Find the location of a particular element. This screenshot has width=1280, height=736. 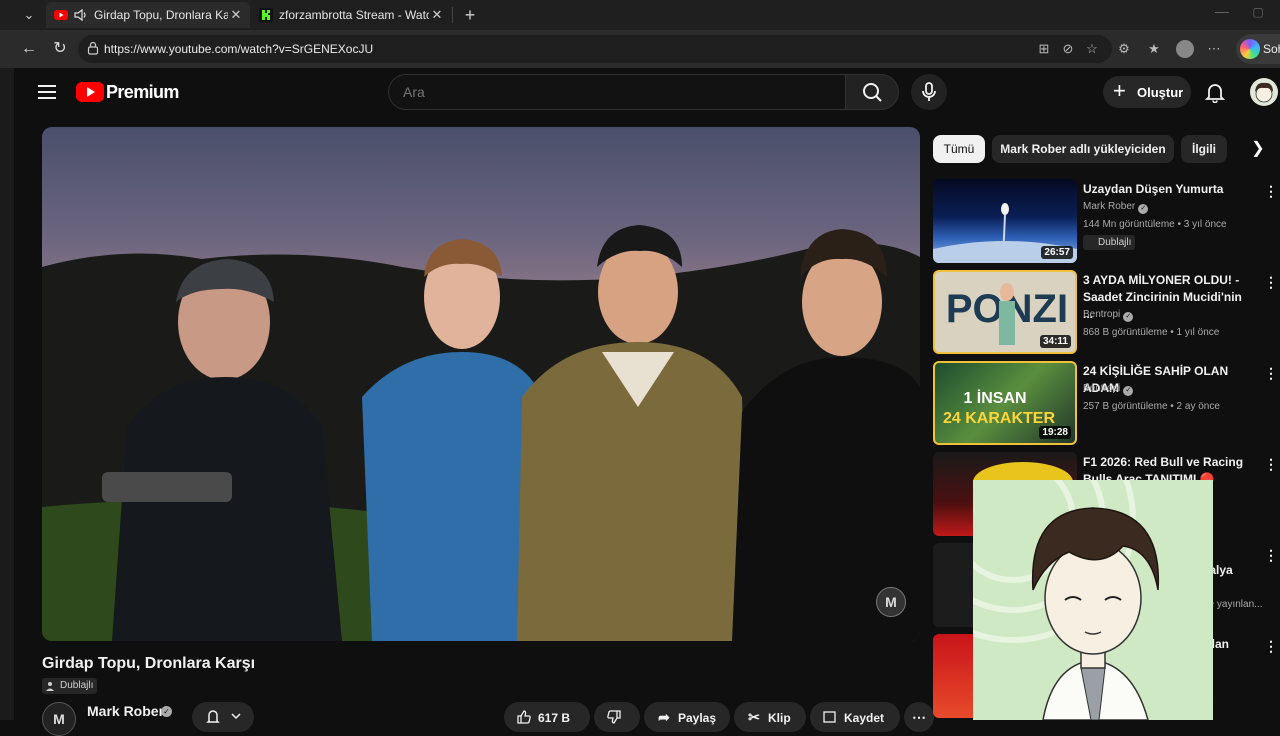

scissors-icon: ✂ is located at coordinates (754, 717).